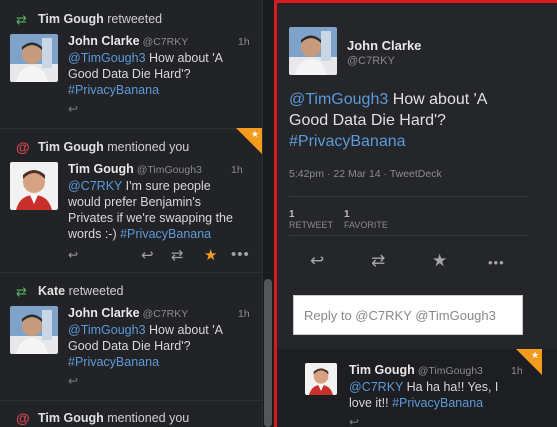  Describe the element at coordinates (249, 141) in the screenshot. I see `favorite-corner: ★` at that location.